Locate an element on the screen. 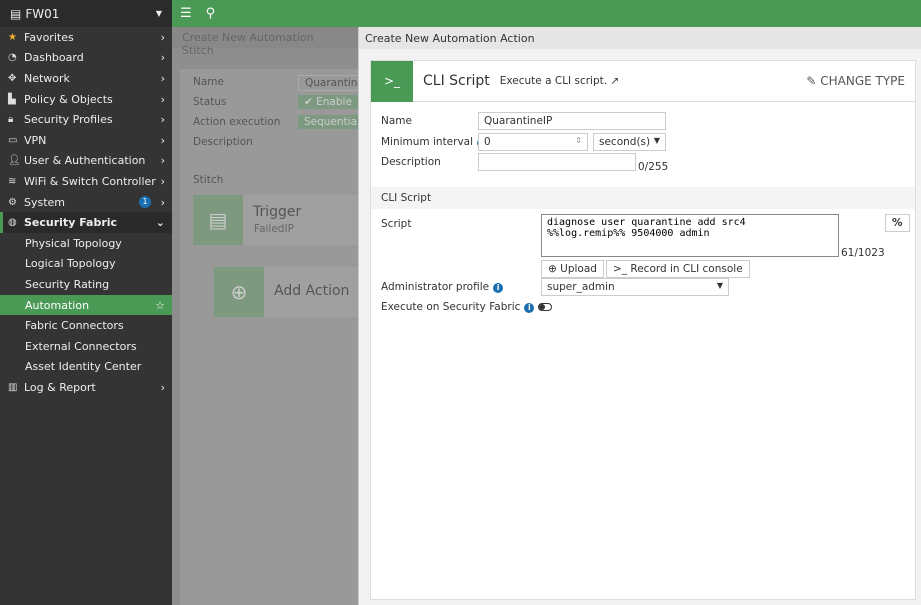 The image size is (921, 605). label: Minimum interval is located at coordinates (427, 142).